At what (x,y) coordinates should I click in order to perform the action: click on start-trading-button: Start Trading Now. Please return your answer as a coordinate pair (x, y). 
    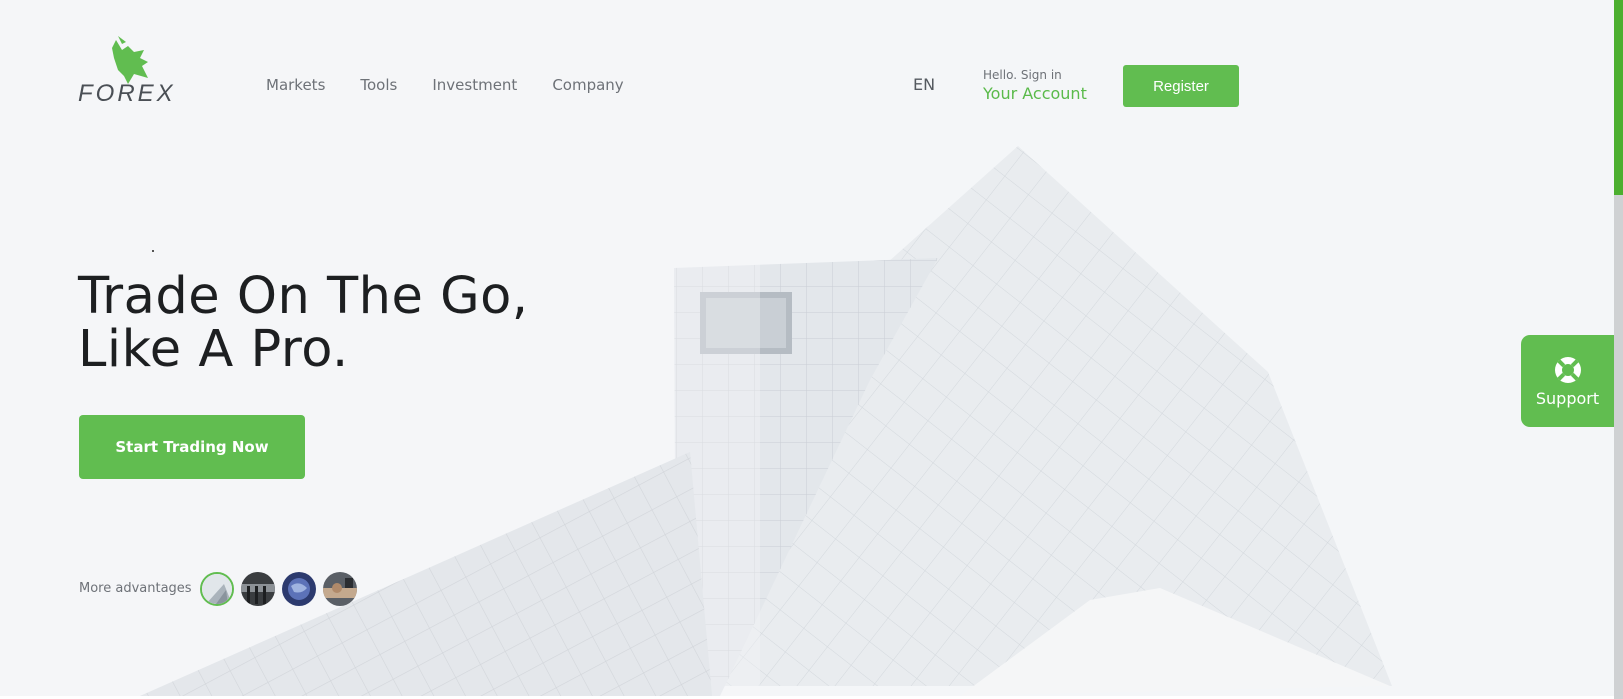
    Looking at the image, I should click on (192, 447).